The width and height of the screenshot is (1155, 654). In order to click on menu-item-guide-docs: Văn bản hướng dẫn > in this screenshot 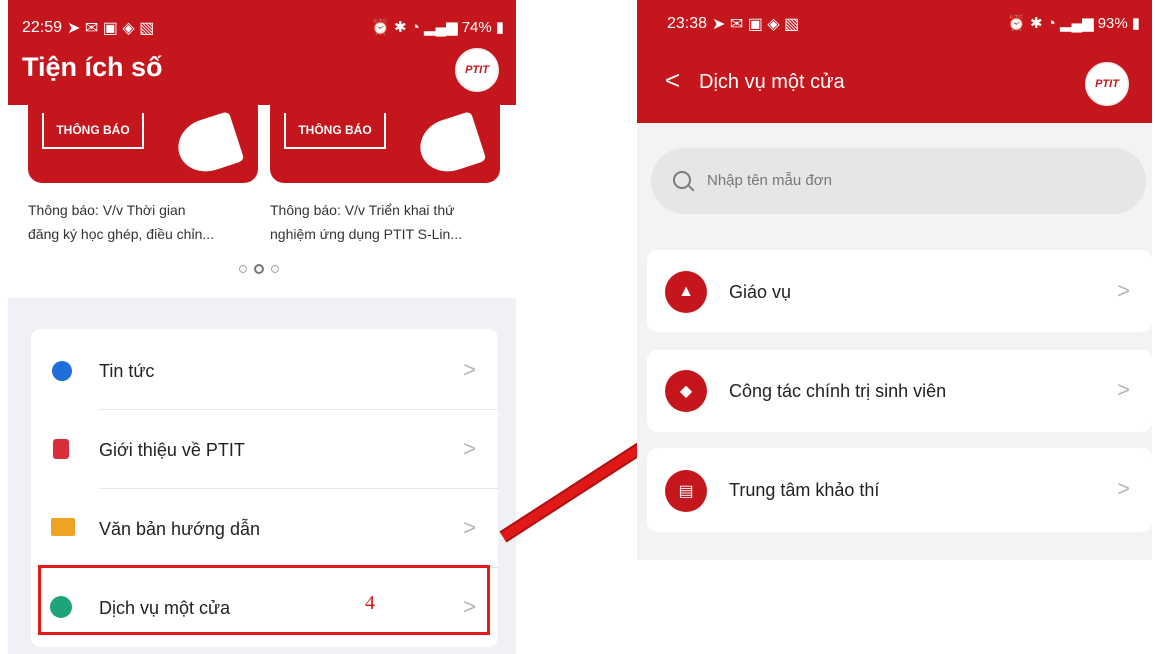, I will do `click(264, 528)`.